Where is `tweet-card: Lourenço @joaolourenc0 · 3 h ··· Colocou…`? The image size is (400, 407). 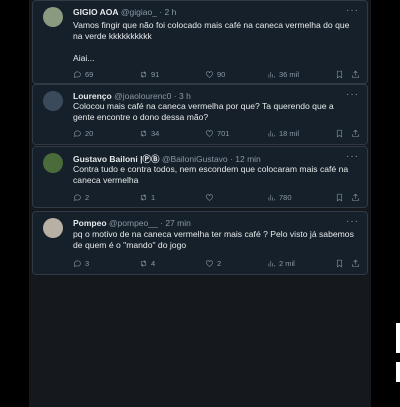 tweet-card: Lourenço @joaolourenc0 · 3 h ··· Colocou… is located at coordinates (200, 114).